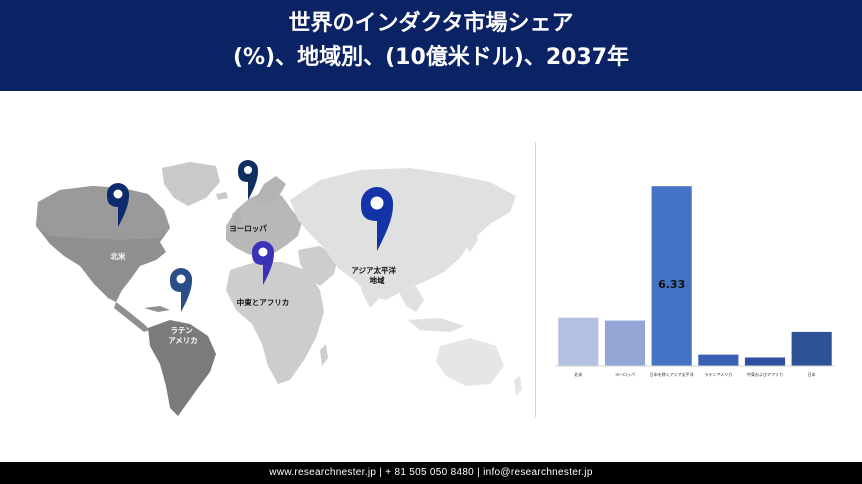 Image resolution: width=862 pixels, height=484 pixels. I want to click on latin-america-pin-icon, so click(181, 290).